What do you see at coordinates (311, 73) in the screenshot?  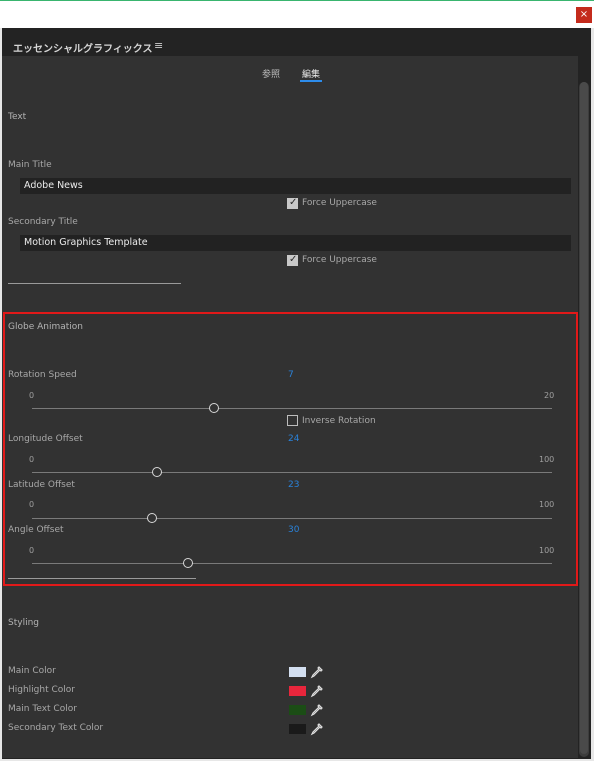 I see `tab-edit: 編集` at bounding box center [311, 73].